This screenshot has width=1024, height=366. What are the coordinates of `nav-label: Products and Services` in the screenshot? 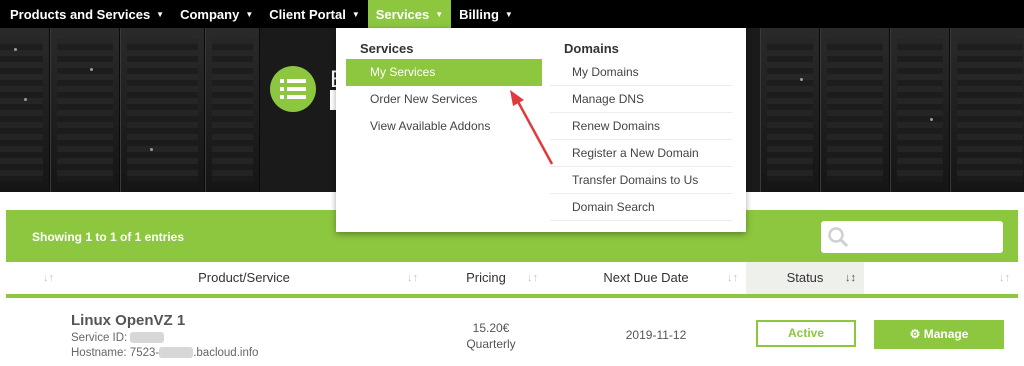 It's located at (80, 14).